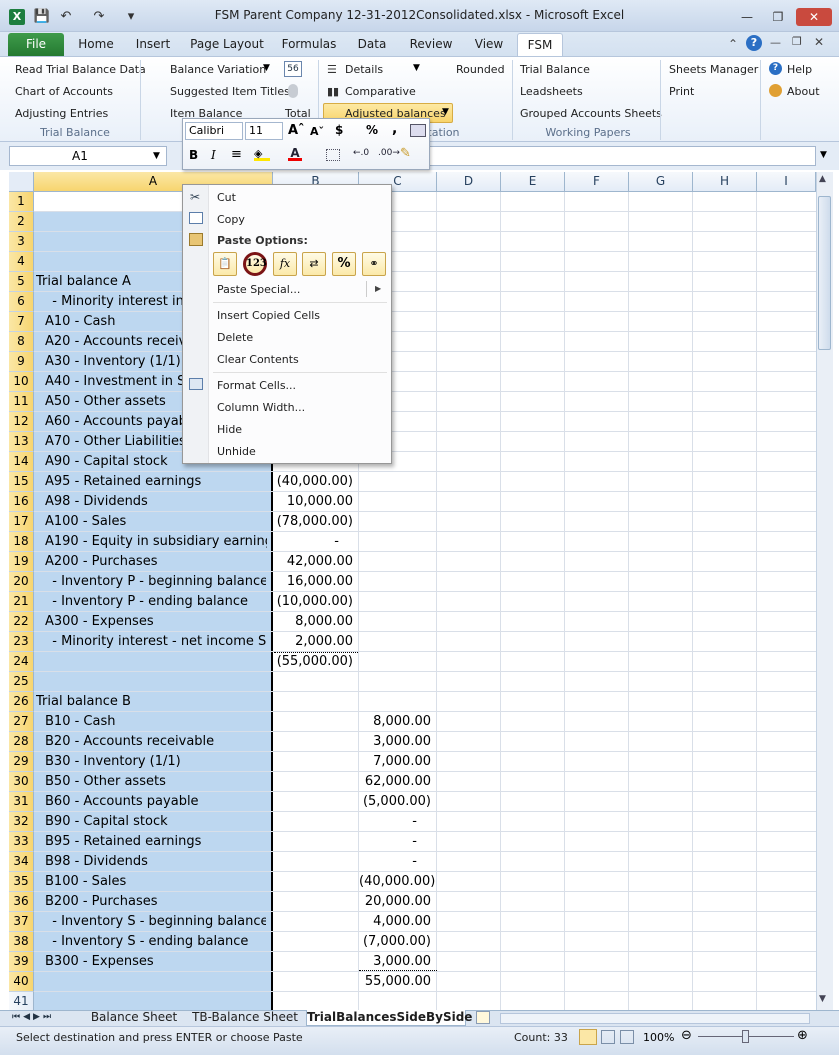 Image resolution: width=839 pixels, height=1055 pixels. What do you see at coordinates (398, 902) in the screenshot?
I see `cell-c: 20,000.00` at bounding box center [398, 902].